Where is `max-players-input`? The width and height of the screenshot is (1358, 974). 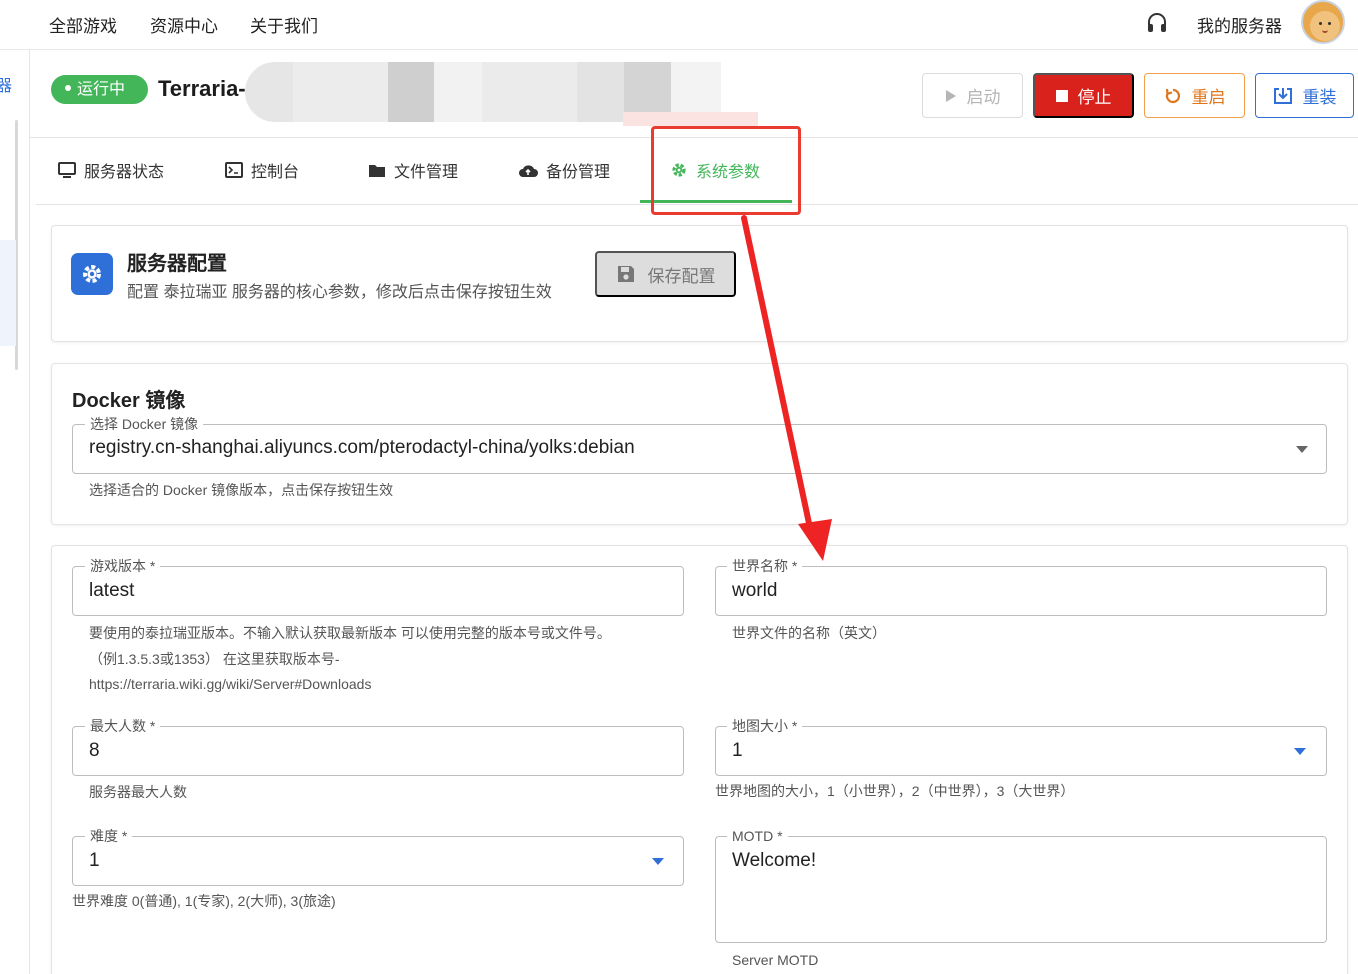 max-players-input is located at coordinates (378, 751).